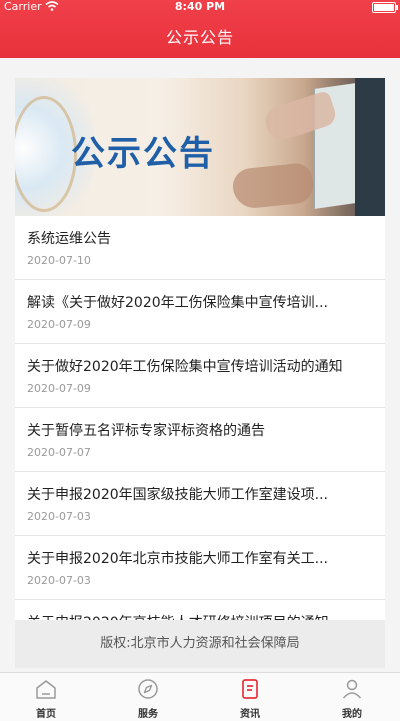 Image resolution: width=400 pixels, height=721 pixels. What do you see at coordinates (200, 376) in the screenshot?
I see `list-item: 关于做好2020年工伤保险集中宣传培训活动的通知 2020-07-09` at bounding box center [200, 376].